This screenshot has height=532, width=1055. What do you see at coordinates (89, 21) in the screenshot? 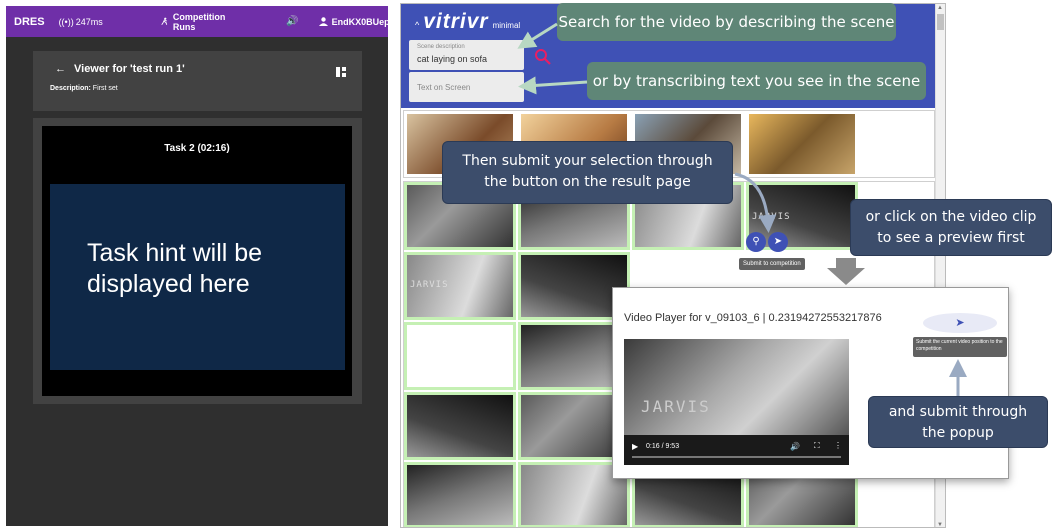
I see `ping-value: 247ms` at bounding box center [89, 21].